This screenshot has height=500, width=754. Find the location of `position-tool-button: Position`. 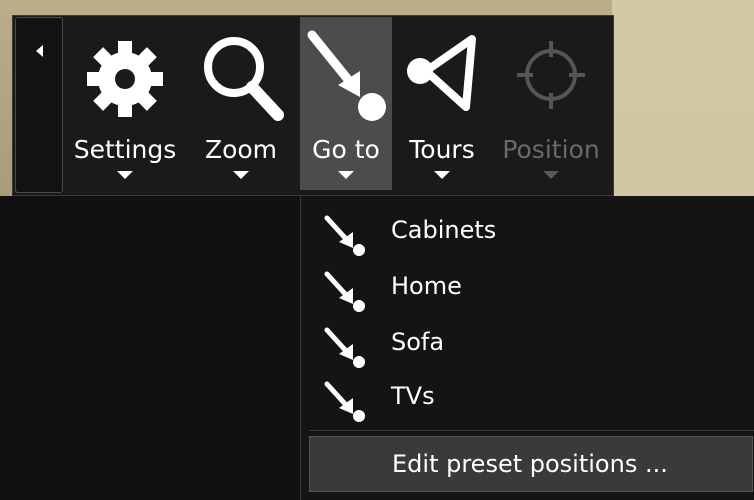

position-tool-button: Position is located at coordinates (551, 103).